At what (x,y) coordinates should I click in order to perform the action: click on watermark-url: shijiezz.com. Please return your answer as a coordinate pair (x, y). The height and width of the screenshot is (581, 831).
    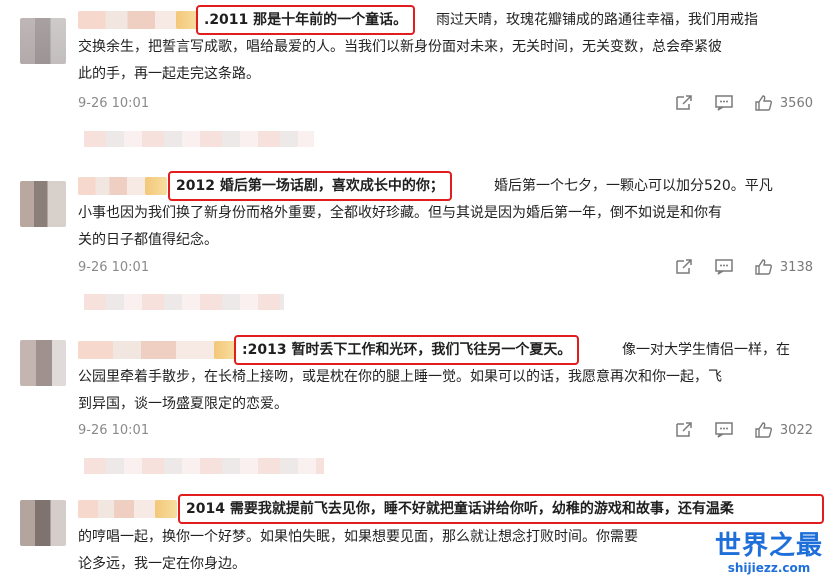
    Looking at the image, I should click on (769, 568).